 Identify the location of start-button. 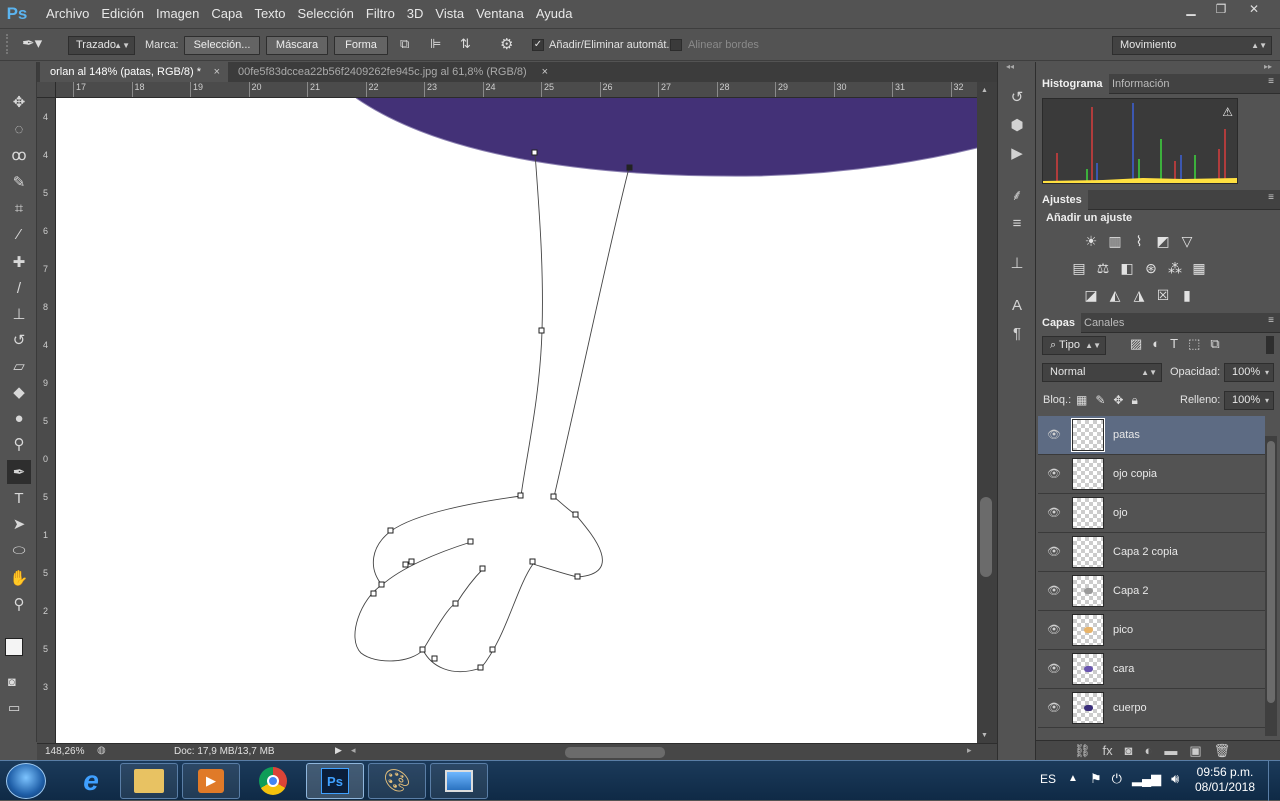
(26, 781).